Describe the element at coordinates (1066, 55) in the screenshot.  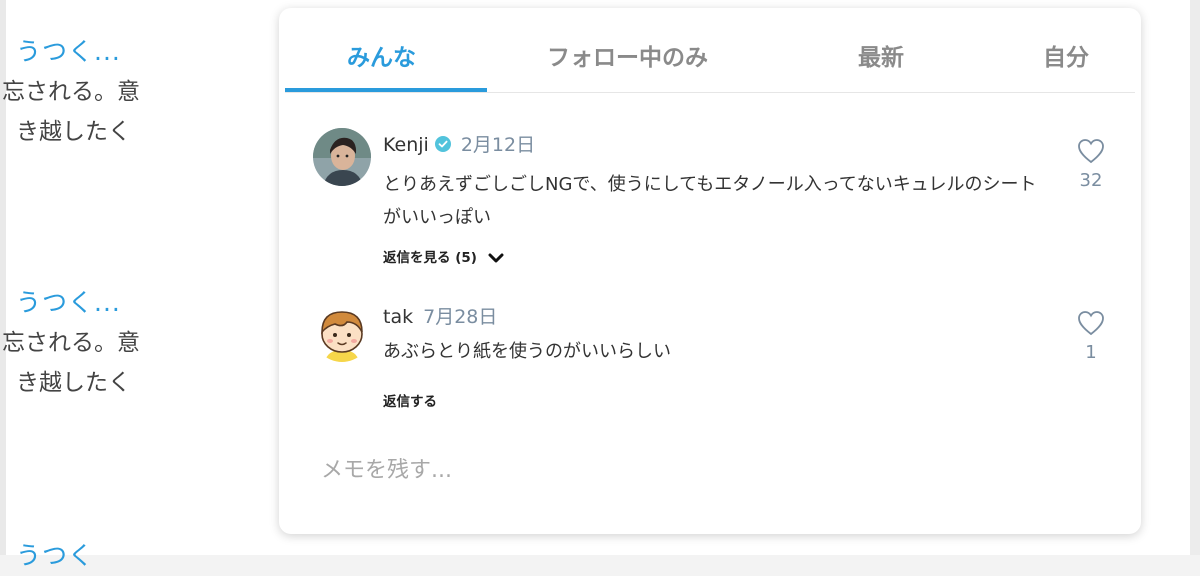
I see `tab-mine: 自分` at that location.